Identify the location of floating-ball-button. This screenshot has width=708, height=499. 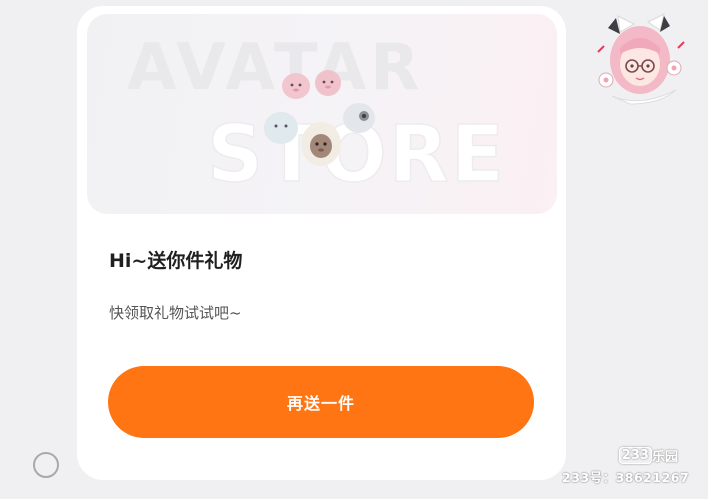
(46, 465).